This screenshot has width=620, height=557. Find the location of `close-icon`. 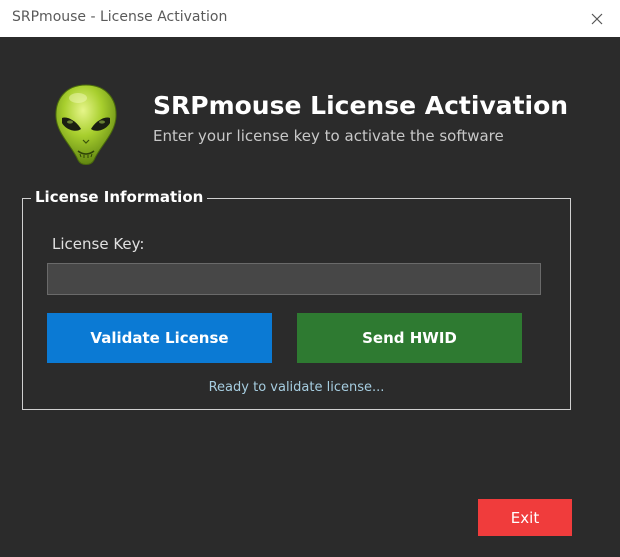

close-icon is located at coordinates (597, 18).